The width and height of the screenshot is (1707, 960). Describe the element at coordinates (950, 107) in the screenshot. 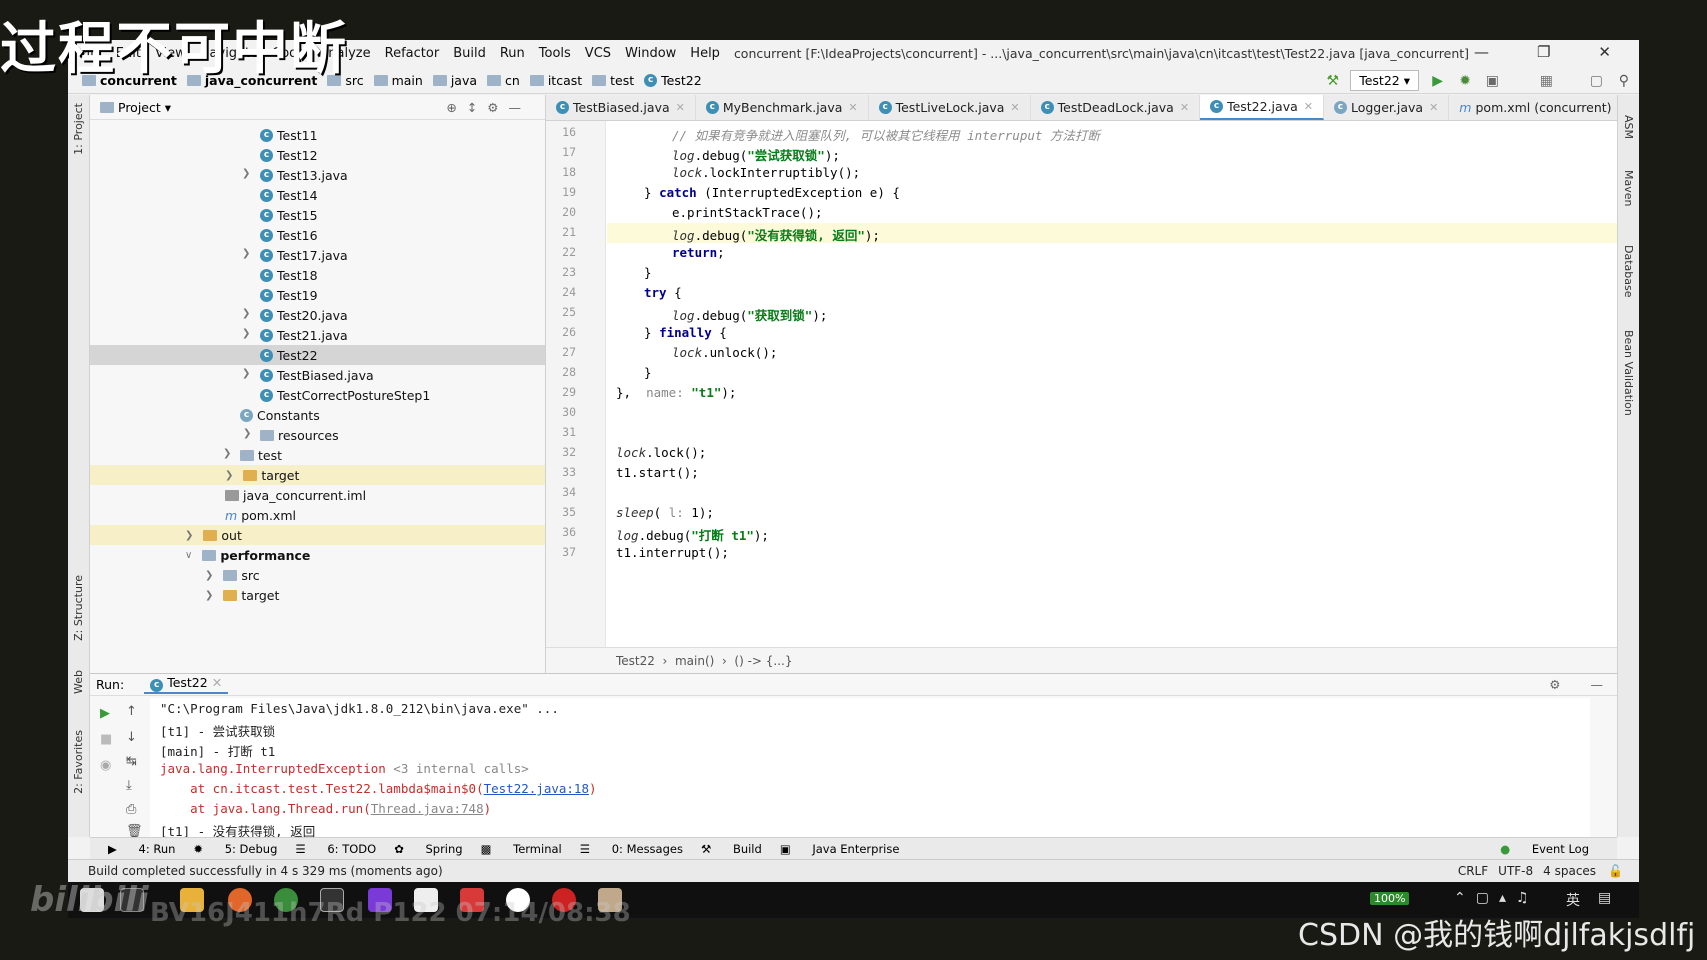

I see `tab-testlivelock: c TestLiveLock.java ✕` at that location.